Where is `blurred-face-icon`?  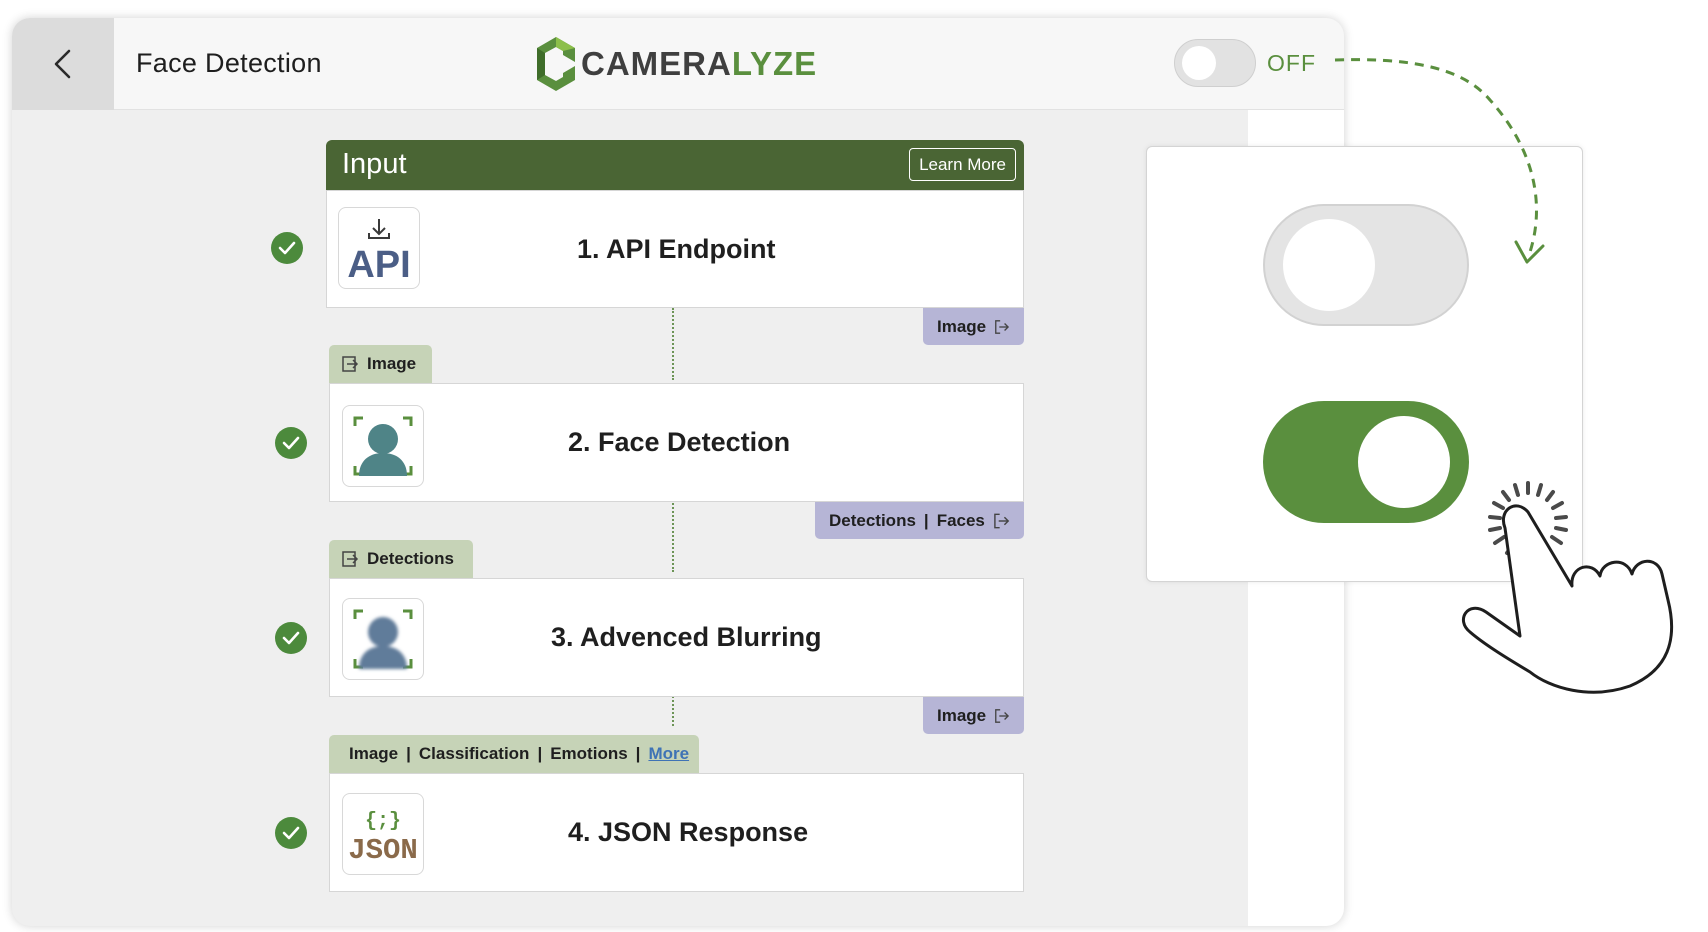 blurred-face-icon is located at coordinates (383, 639).